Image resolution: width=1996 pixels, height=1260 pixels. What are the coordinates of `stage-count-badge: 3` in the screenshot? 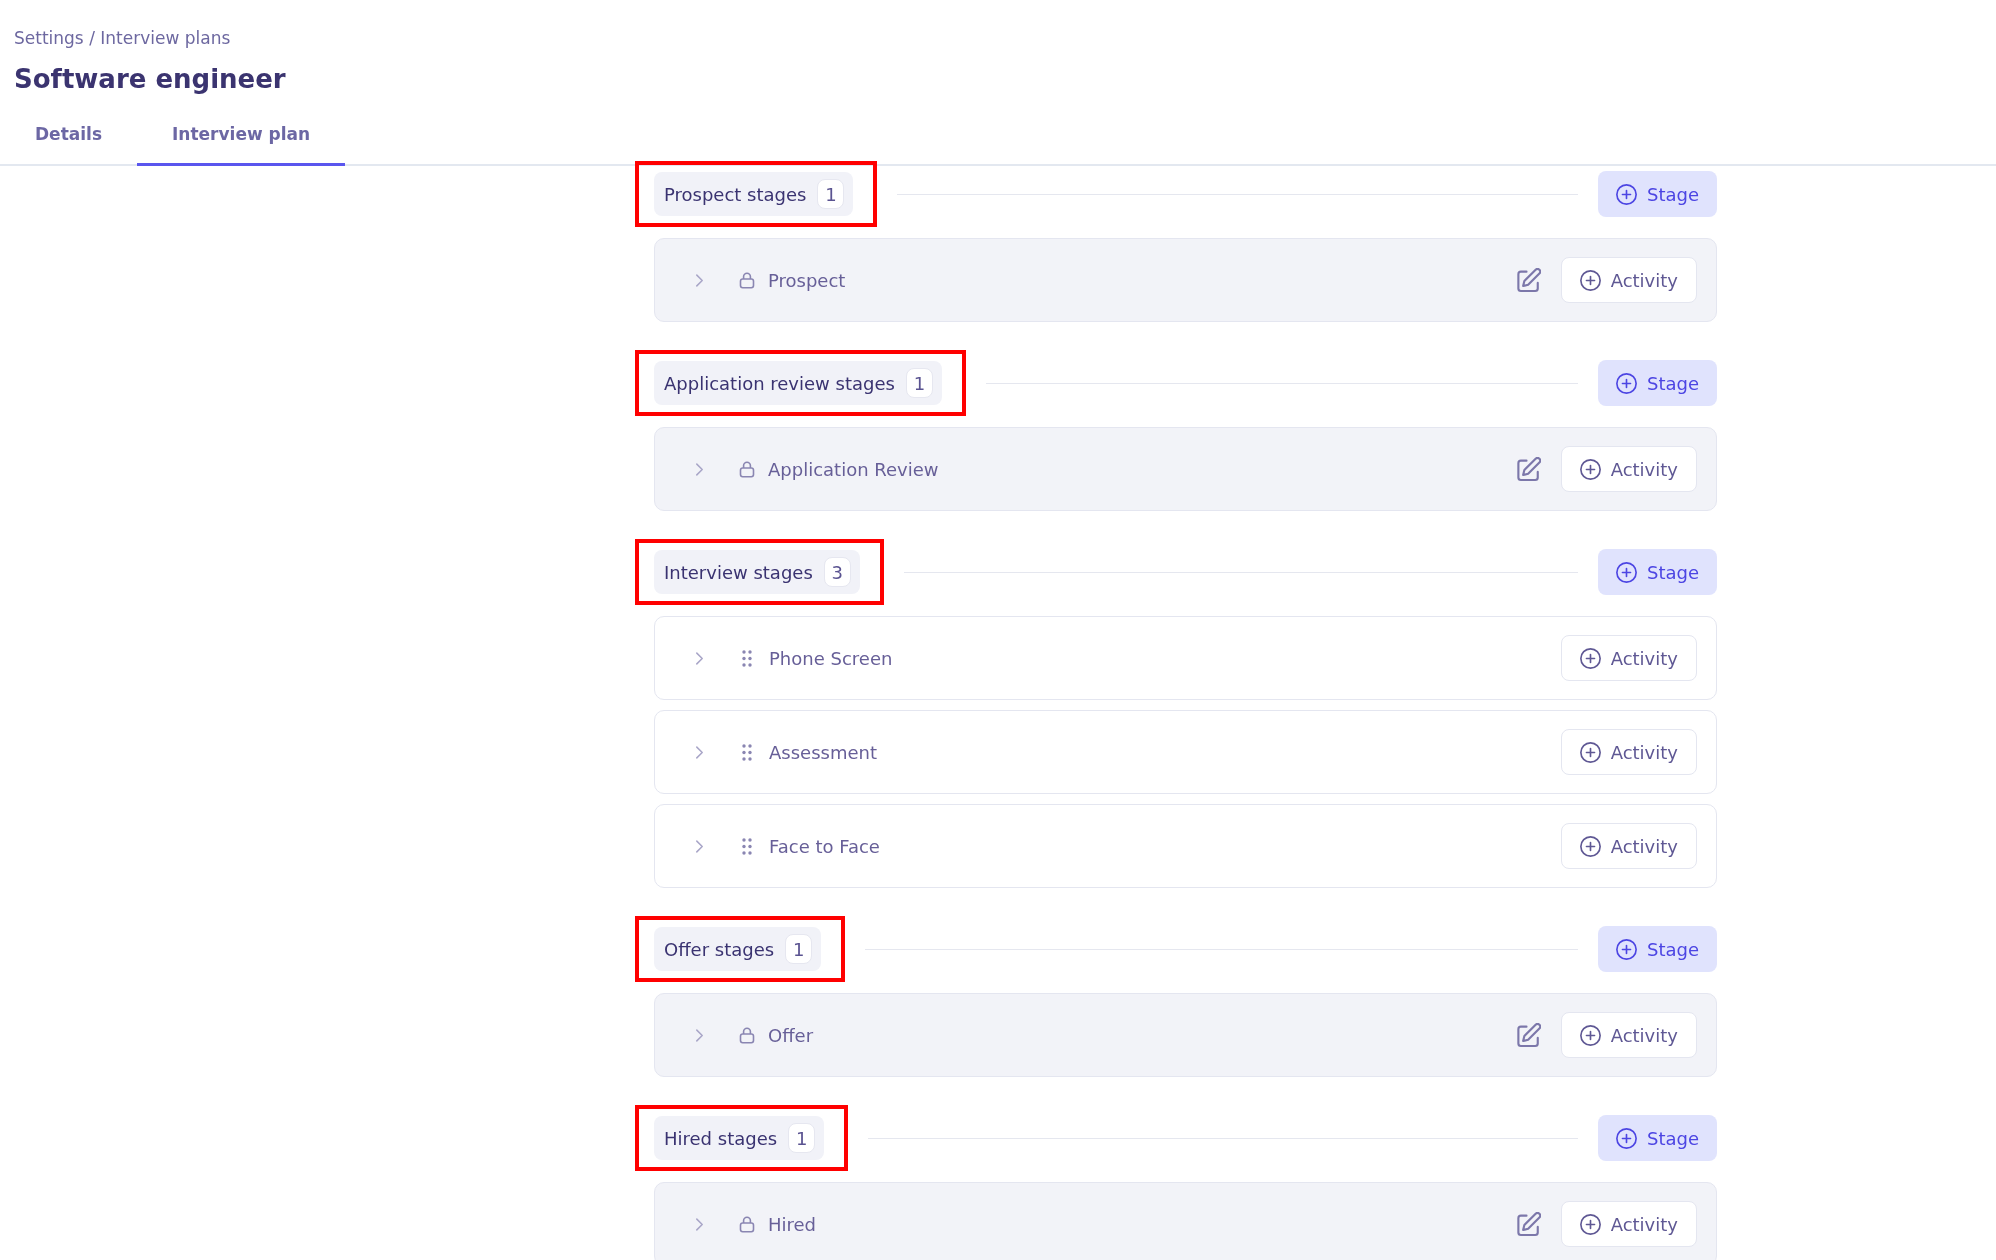 It's located at (837, 572).